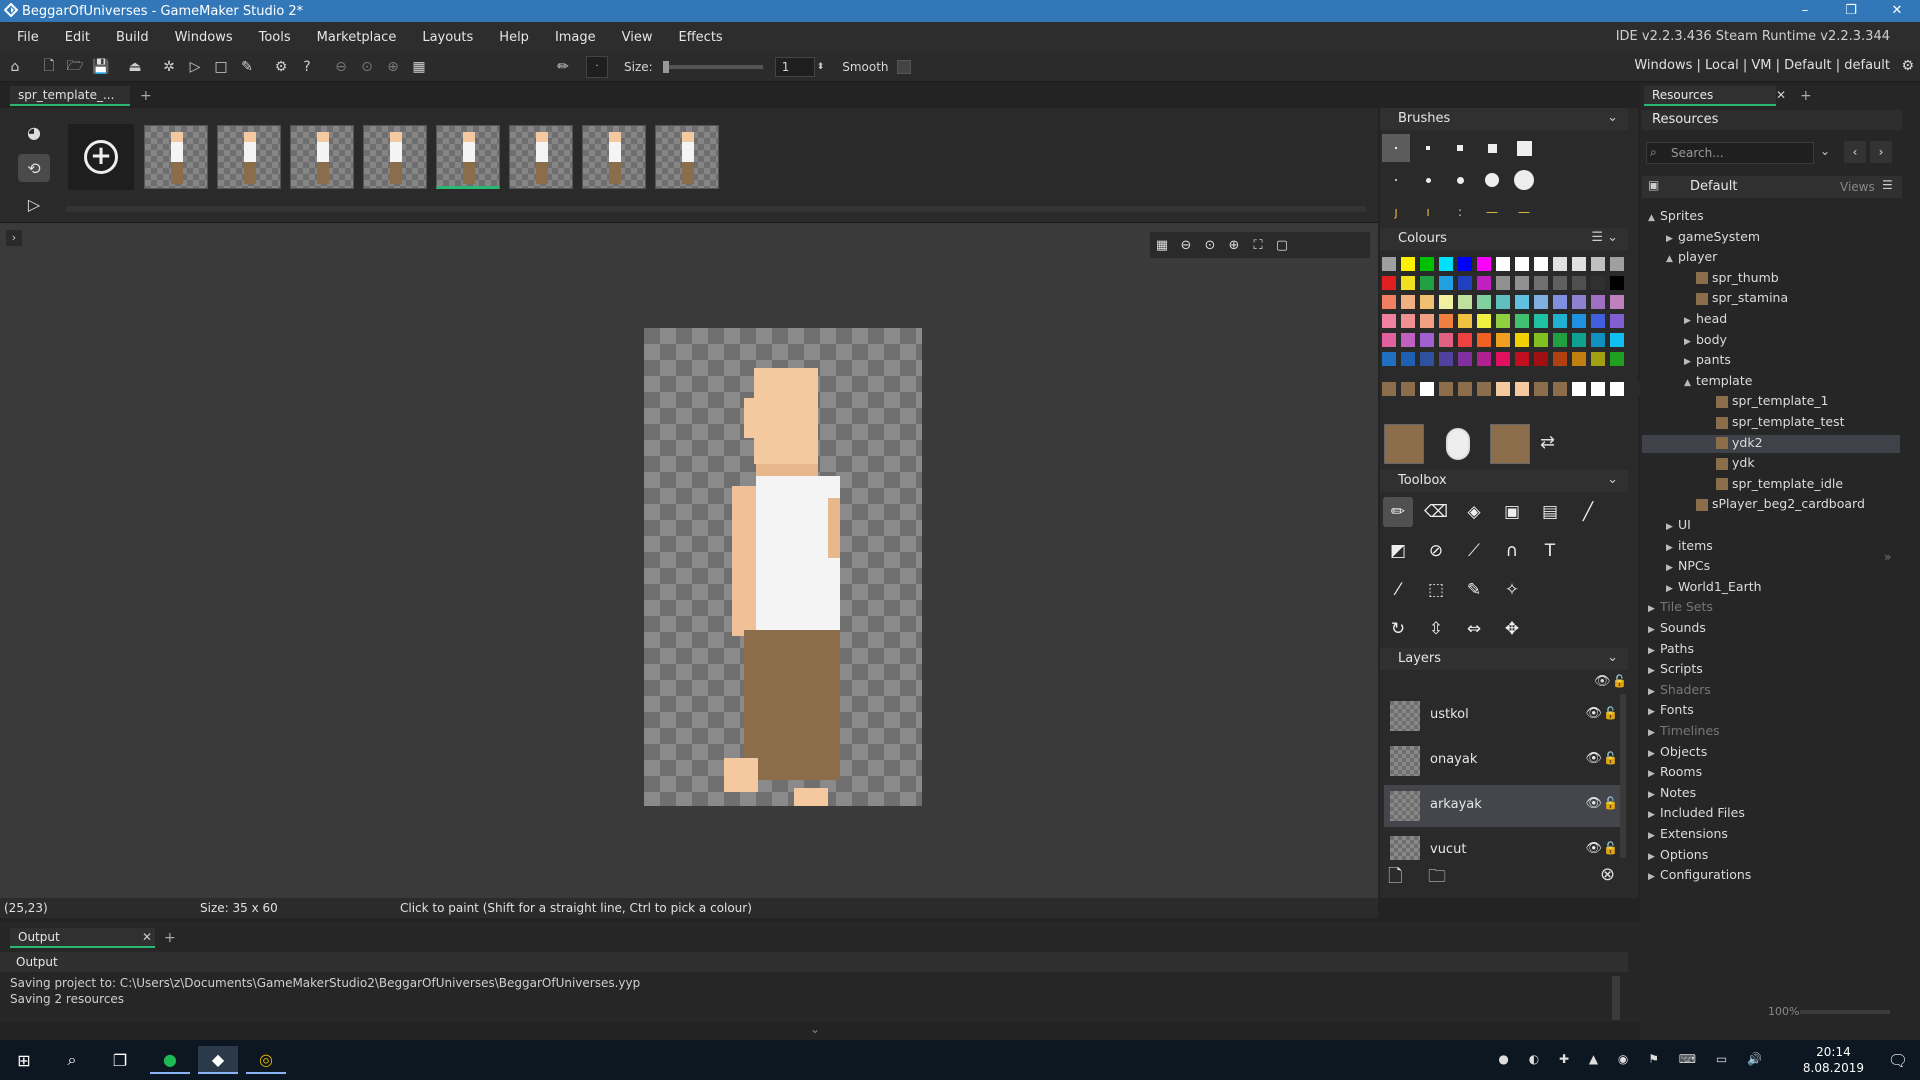 The height and width of the screenshot is (1080, 1920). Describe the element at coordinates (1736, 299) in the screenshot. I see `resource-tree-item: spr_stamina` at that location.